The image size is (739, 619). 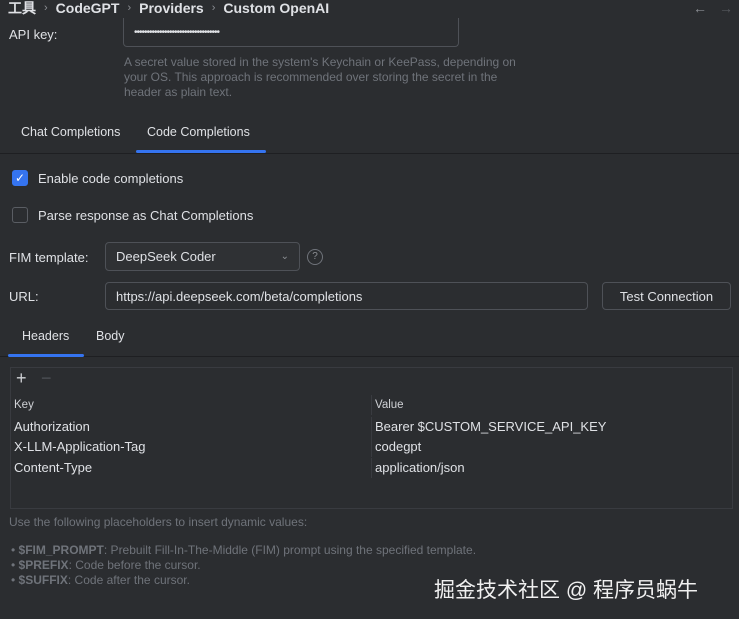 What do you see at coordinates (49, 257) in the screenshot?
I see `fim-template-label: FIM template:` at bounding box center [49, 257].